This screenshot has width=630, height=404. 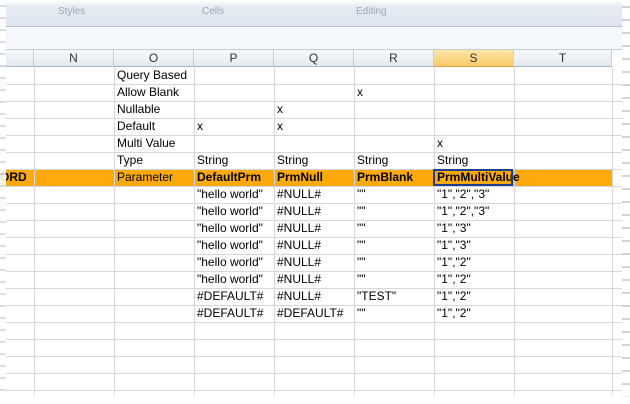 What do you see at coordinates (3, 202) in the screenshot?
I see `torn-edge-left` at bounding box center [3, 202].